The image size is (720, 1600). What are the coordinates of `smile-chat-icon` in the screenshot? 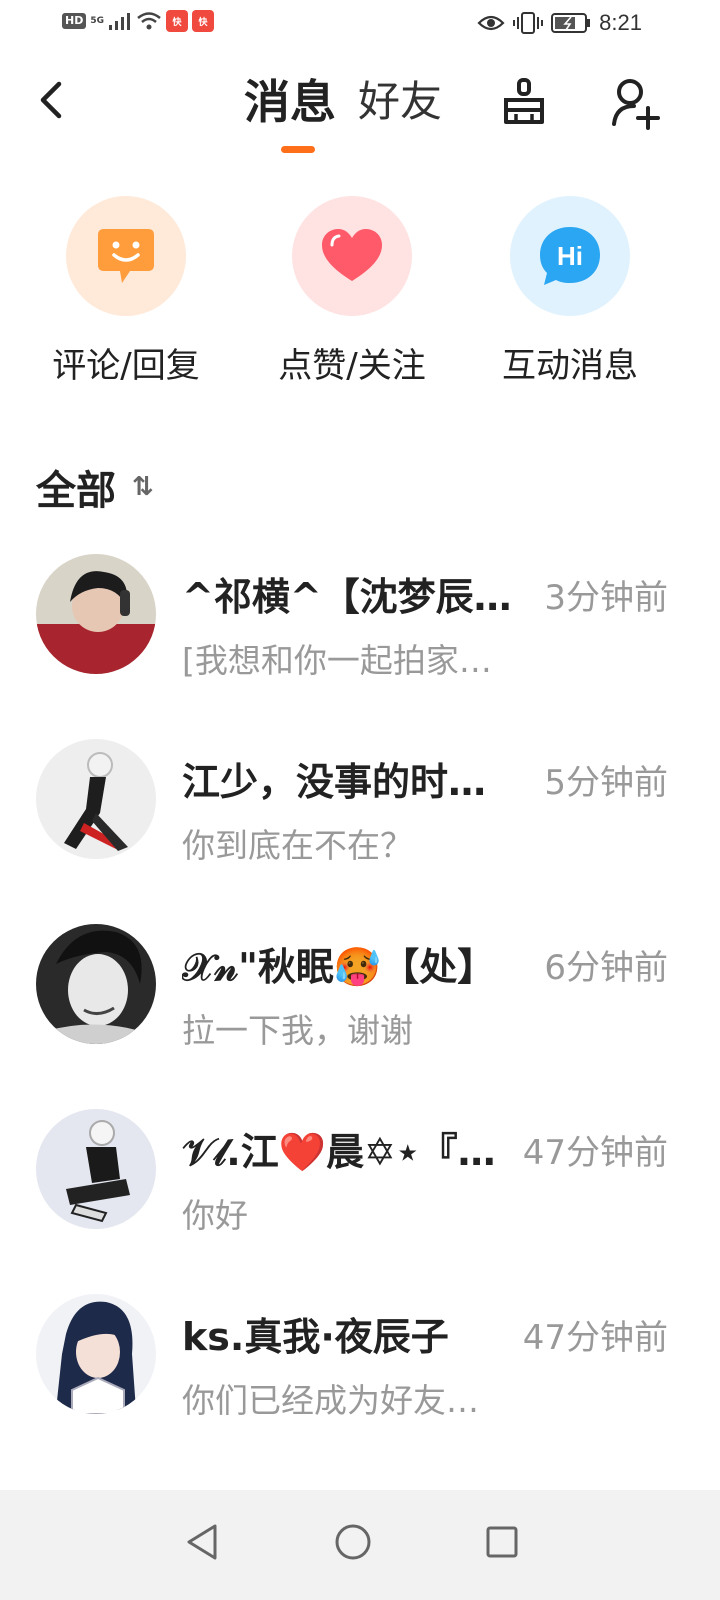 It's located at (126, 256).